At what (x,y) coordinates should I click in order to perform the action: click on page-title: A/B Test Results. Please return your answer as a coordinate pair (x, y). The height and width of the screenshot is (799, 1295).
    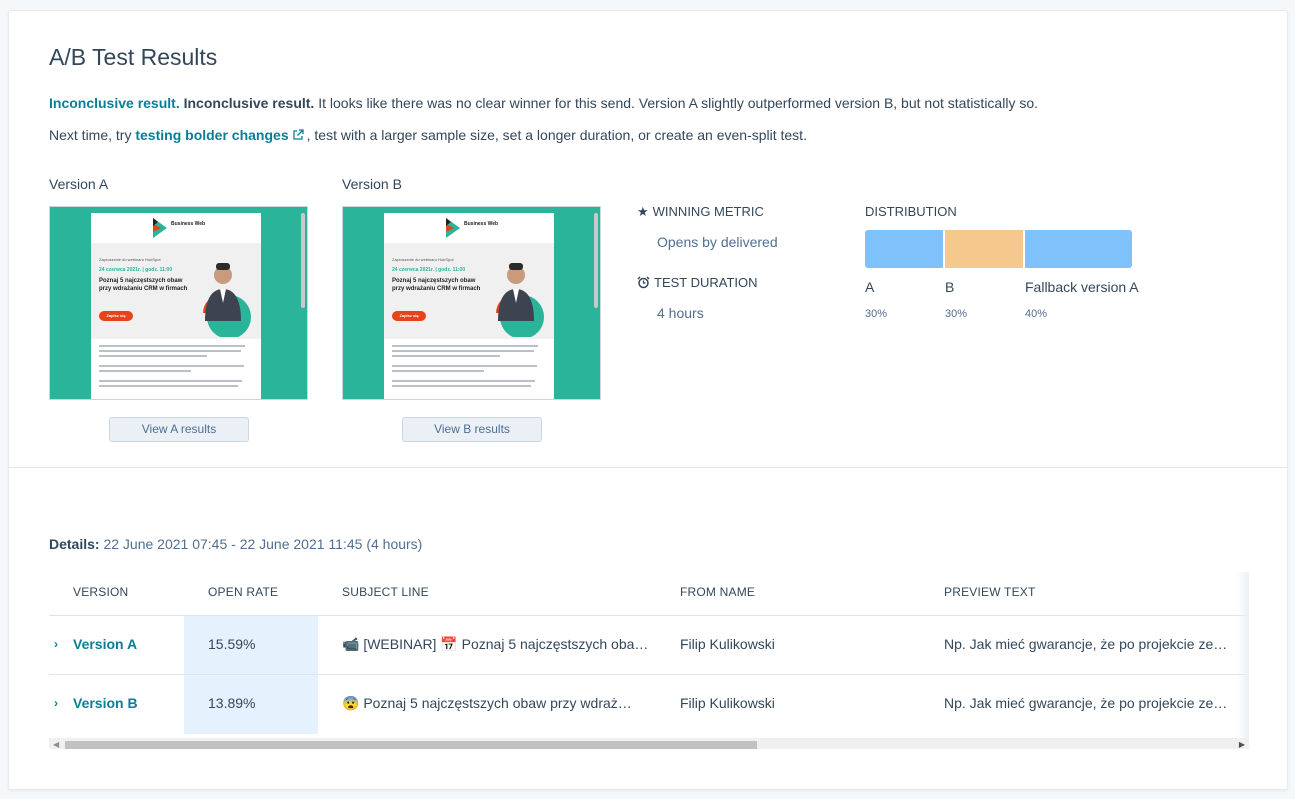
    Looking at the image, I should click on (133, 57).